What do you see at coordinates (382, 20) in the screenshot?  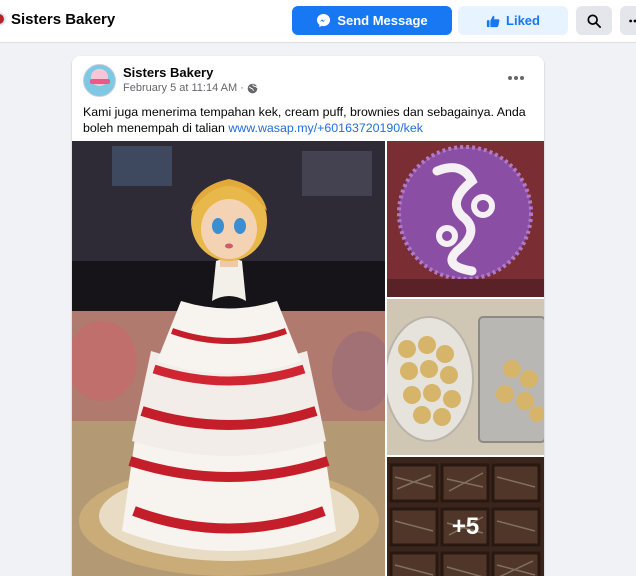 I see `send-message-label: Send Message` at bounding box center [382, 20].